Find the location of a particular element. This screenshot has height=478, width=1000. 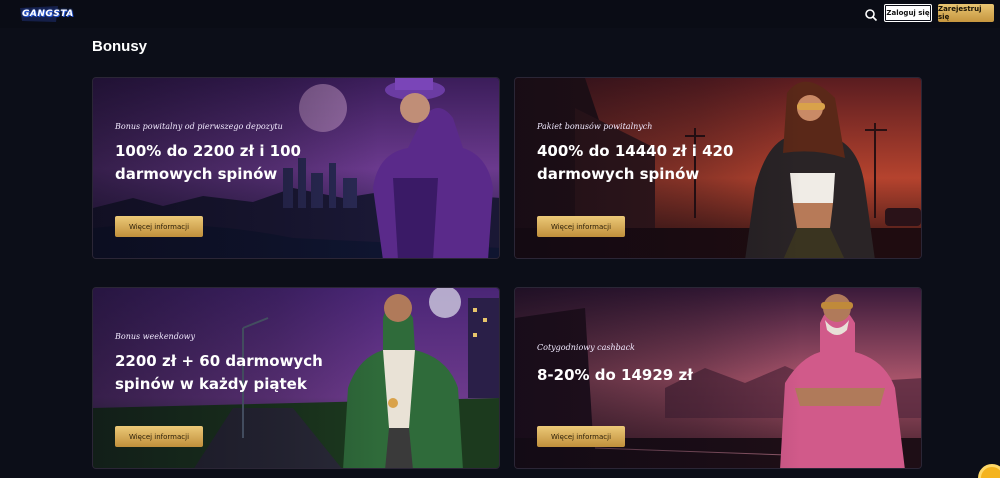

card-eyebrow: Cotygodniowy cashback is located at coordinates (586, 347).